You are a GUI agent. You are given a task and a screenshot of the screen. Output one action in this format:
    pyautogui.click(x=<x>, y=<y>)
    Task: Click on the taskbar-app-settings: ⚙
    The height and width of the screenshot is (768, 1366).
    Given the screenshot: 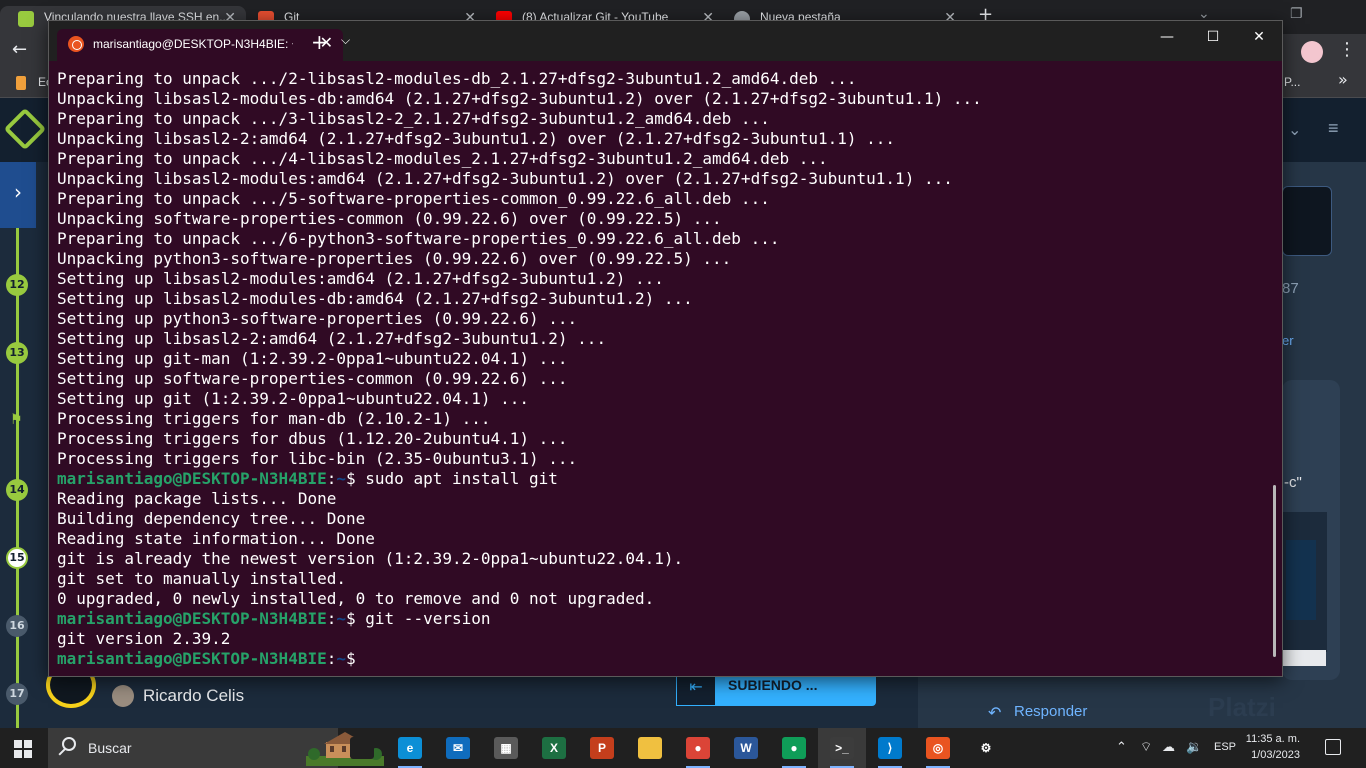 What is the action you would take?
    pyautogui.click(x=986, y=748)
    